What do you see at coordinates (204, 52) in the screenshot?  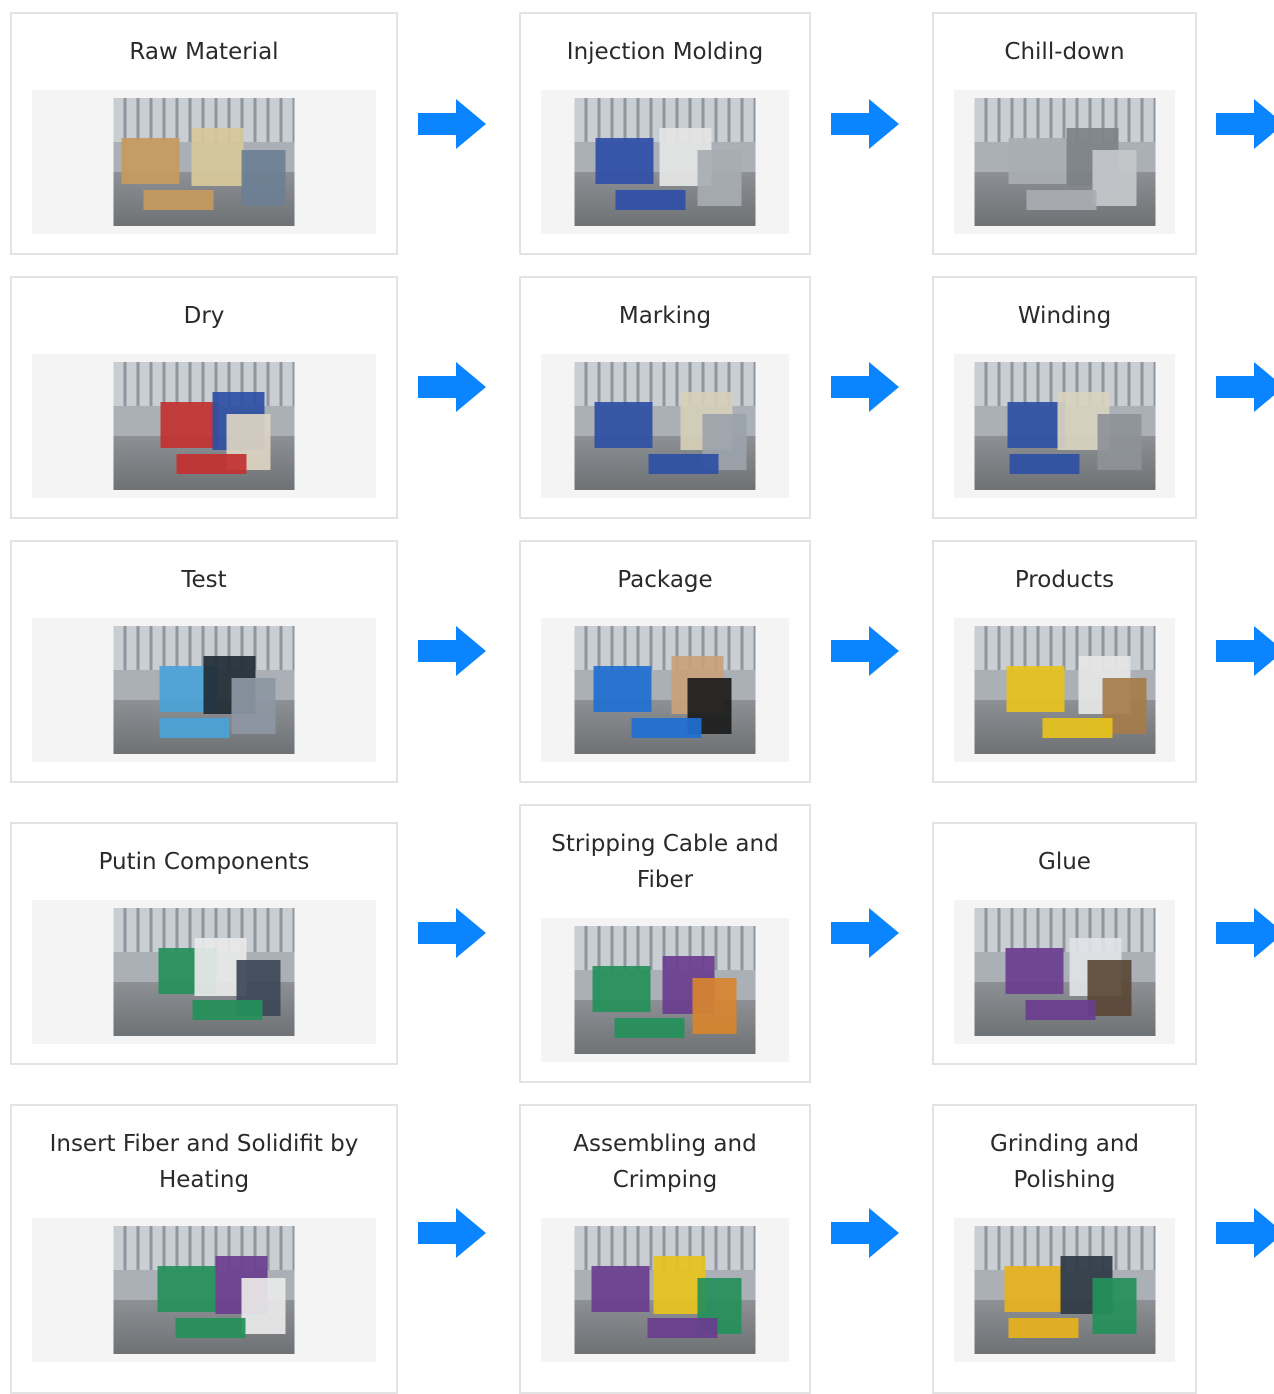 I see `step-title: Raw Material` at bounding box center [204, 52].